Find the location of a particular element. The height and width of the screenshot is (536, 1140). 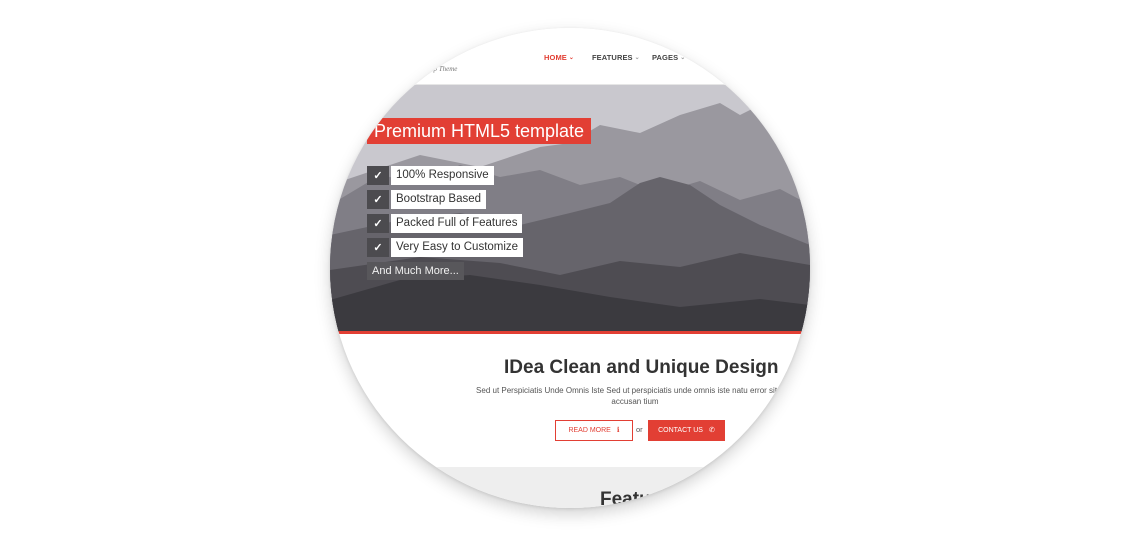

nav-home: HOME ⌄ is located at coordinates (559, 57).